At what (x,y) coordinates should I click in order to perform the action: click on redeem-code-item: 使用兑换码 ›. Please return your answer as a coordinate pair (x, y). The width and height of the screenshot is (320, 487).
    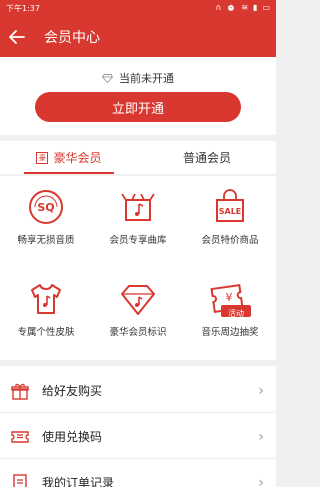
    Looking at the image, I should click on (138, 437).